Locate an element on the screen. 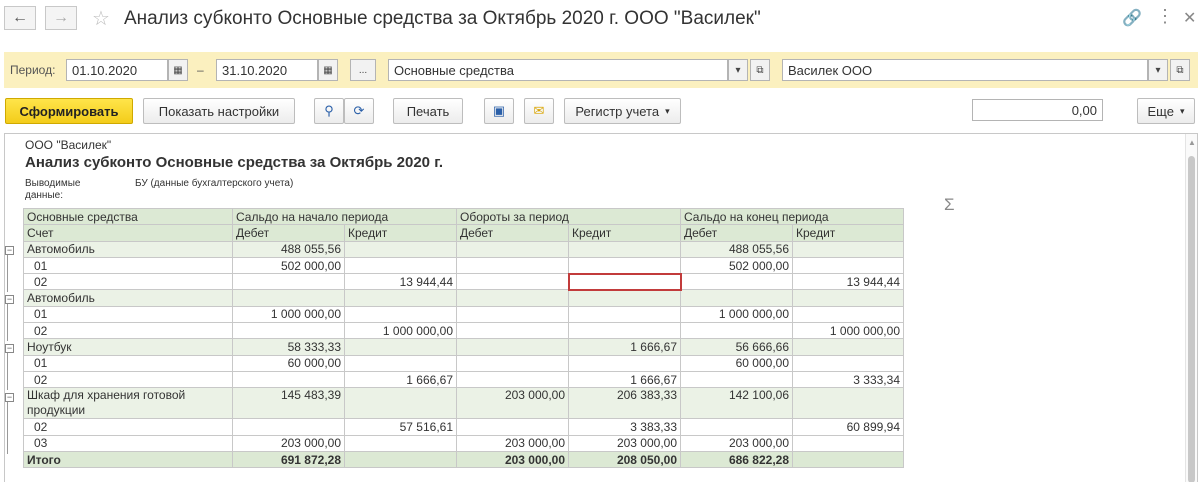 This screenshot has height=482, width=1202. back-button: ← is located at coordinates (20, 18).